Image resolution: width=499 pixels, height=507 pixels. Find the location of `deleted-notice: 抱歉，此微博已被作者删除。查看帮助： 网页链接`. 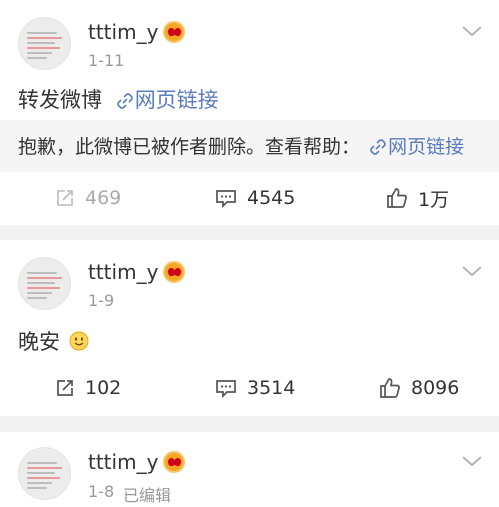

deleted-notice: 抱歉，此微博已被作者删除。查看帮助： 网页链接 is located at coordinates (241, 145).